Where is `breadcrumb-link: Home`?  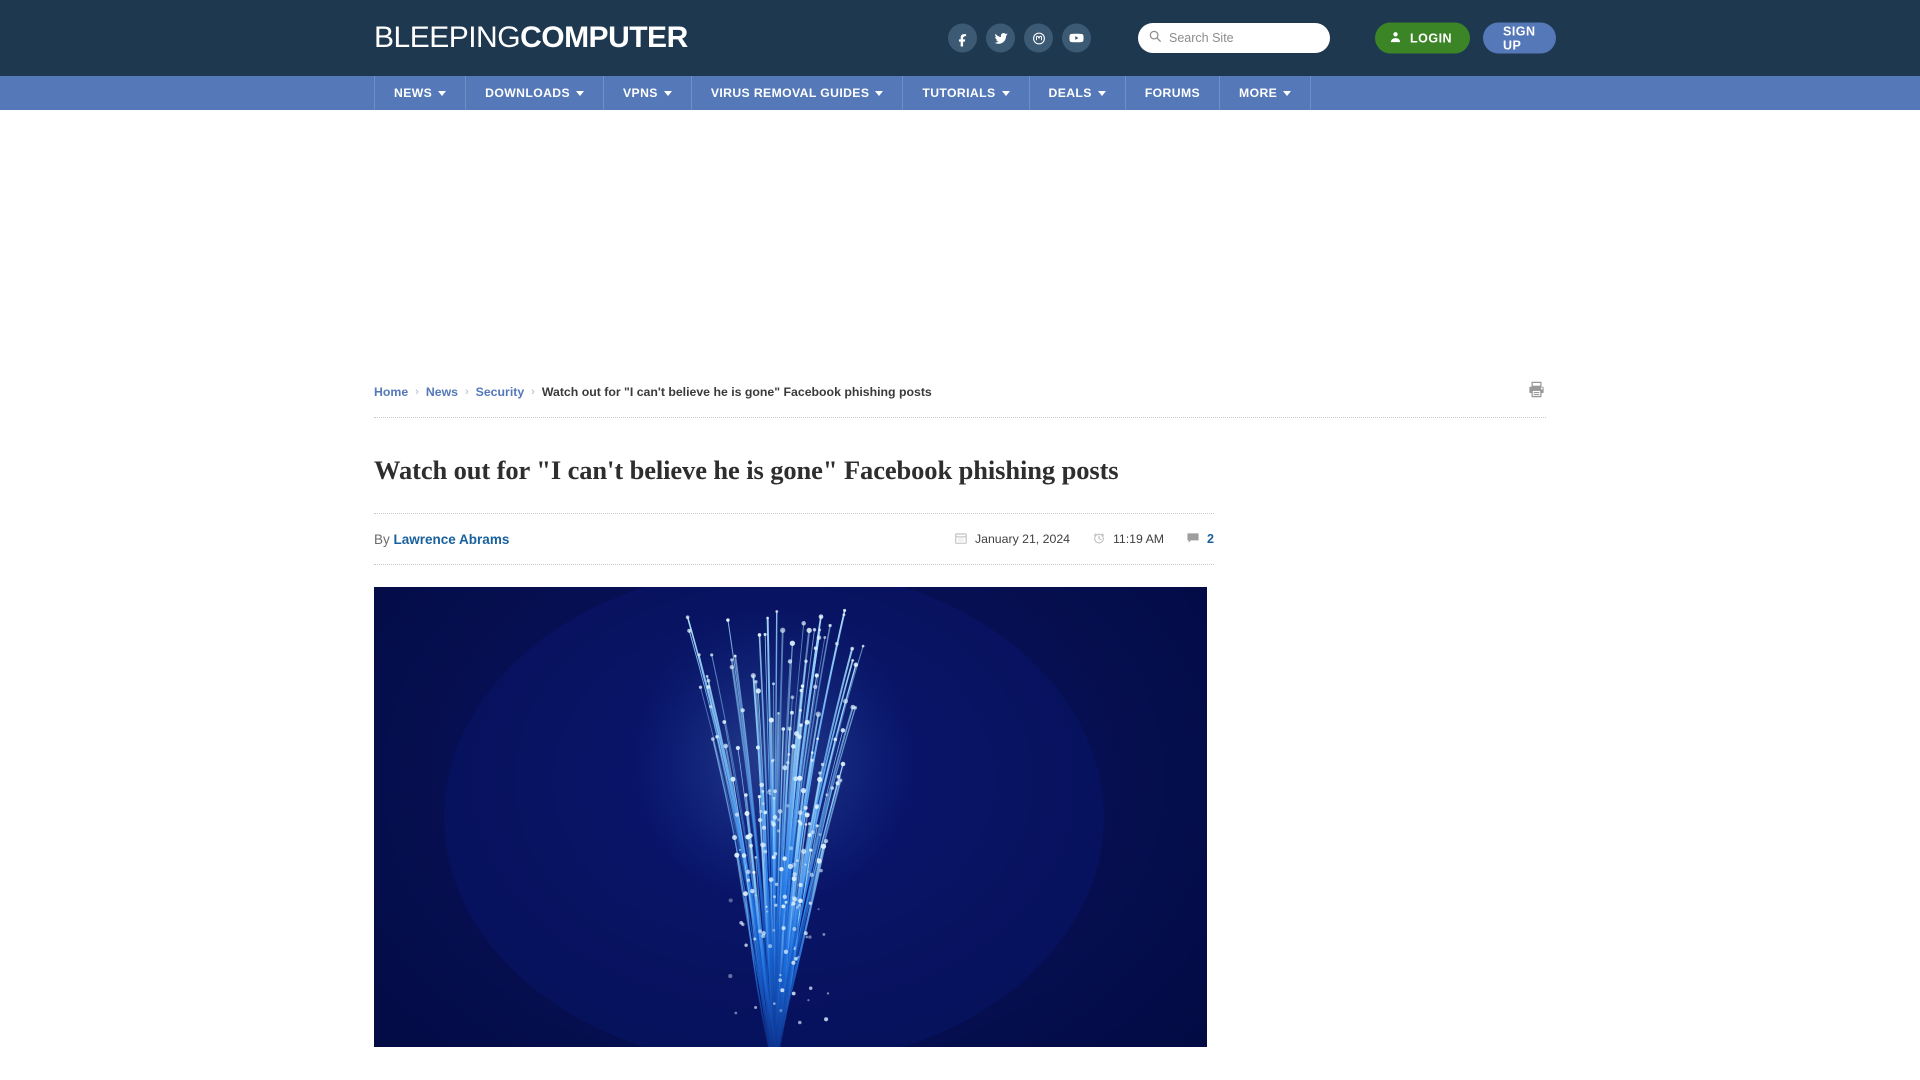 breadcrumb-link: Home is located at coordinates (391, 392).